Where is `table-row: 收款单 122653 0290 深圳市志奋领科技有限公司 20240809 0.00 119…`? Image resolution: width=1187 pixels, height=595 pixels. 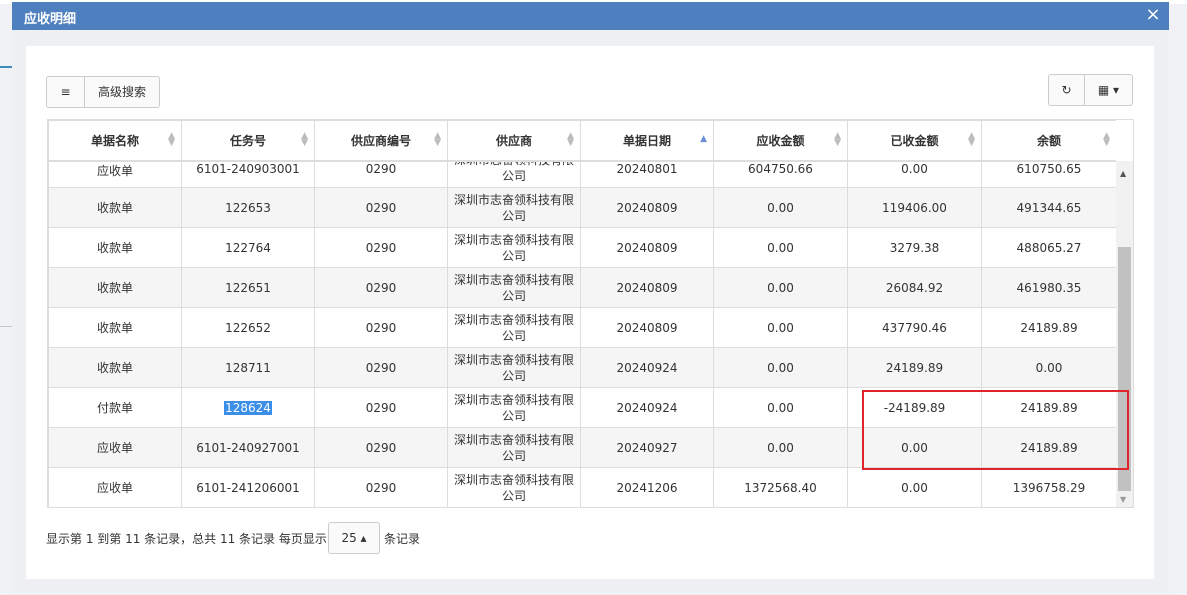
table-row: 收款单 122653 0290 深圳市志奋领科技有限公司 20240809 0.00 119… is located at coordinates (582, 207).